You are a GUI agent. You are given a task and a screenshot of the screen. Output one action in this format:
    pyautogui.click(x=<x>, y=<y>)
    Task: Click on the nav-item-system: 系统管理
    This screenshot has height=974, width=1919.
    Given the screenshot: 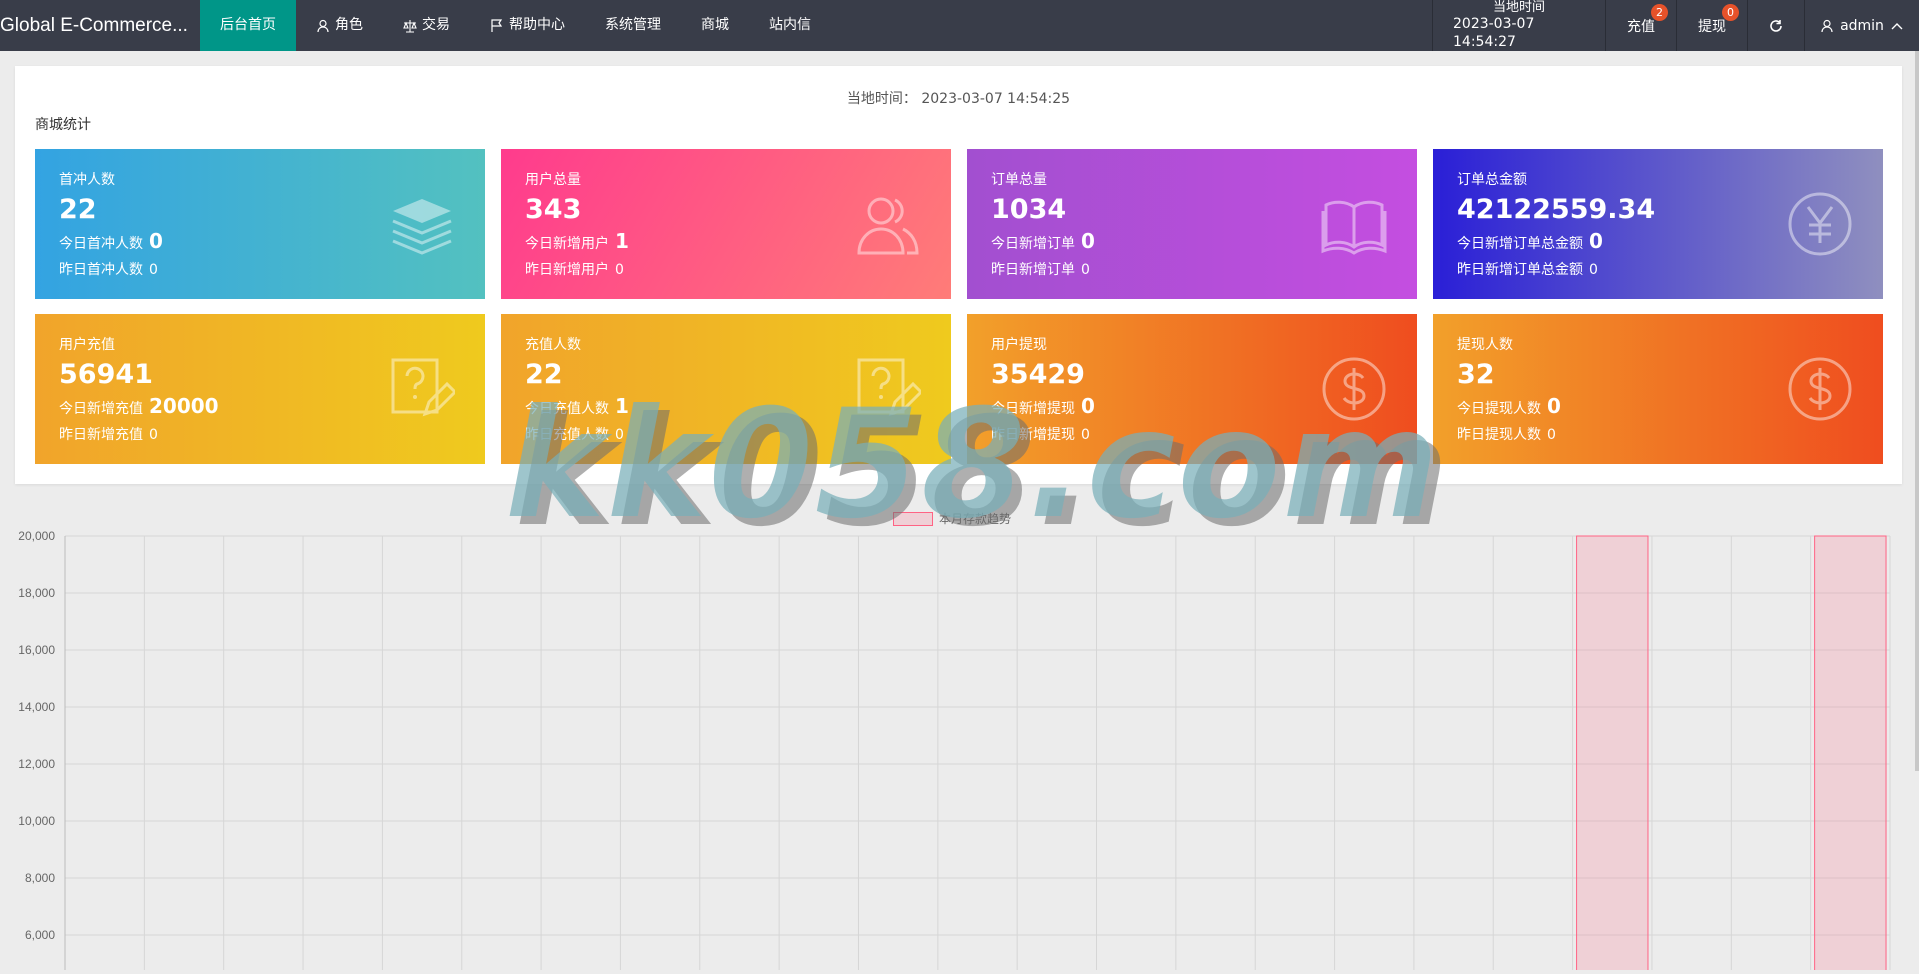 What is the action you would take?
    pyautogui.click(x=633, y=25)
    